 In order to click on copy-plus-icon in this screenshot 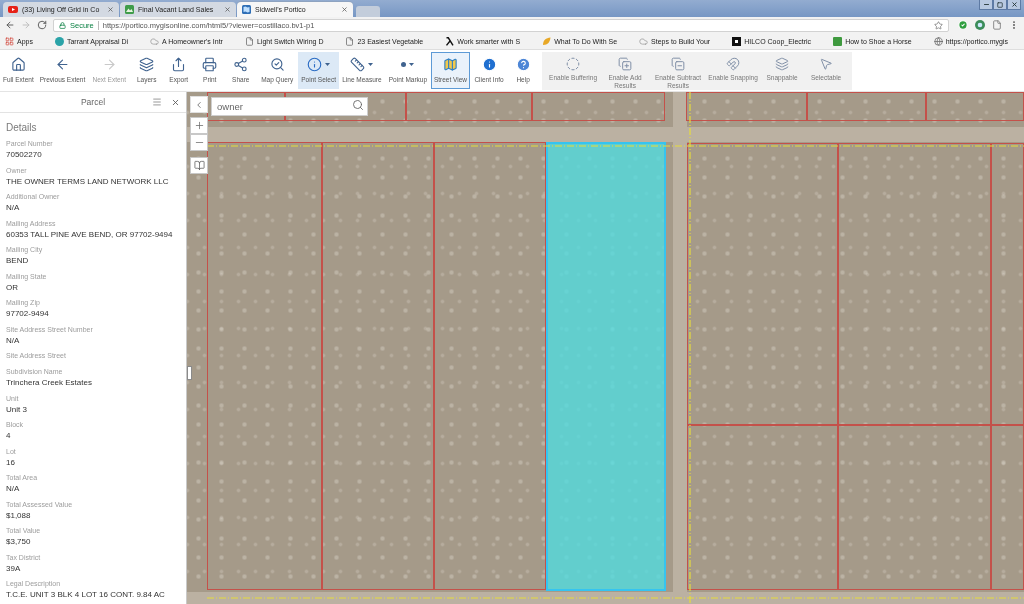, I will do `click(625, 64)`.